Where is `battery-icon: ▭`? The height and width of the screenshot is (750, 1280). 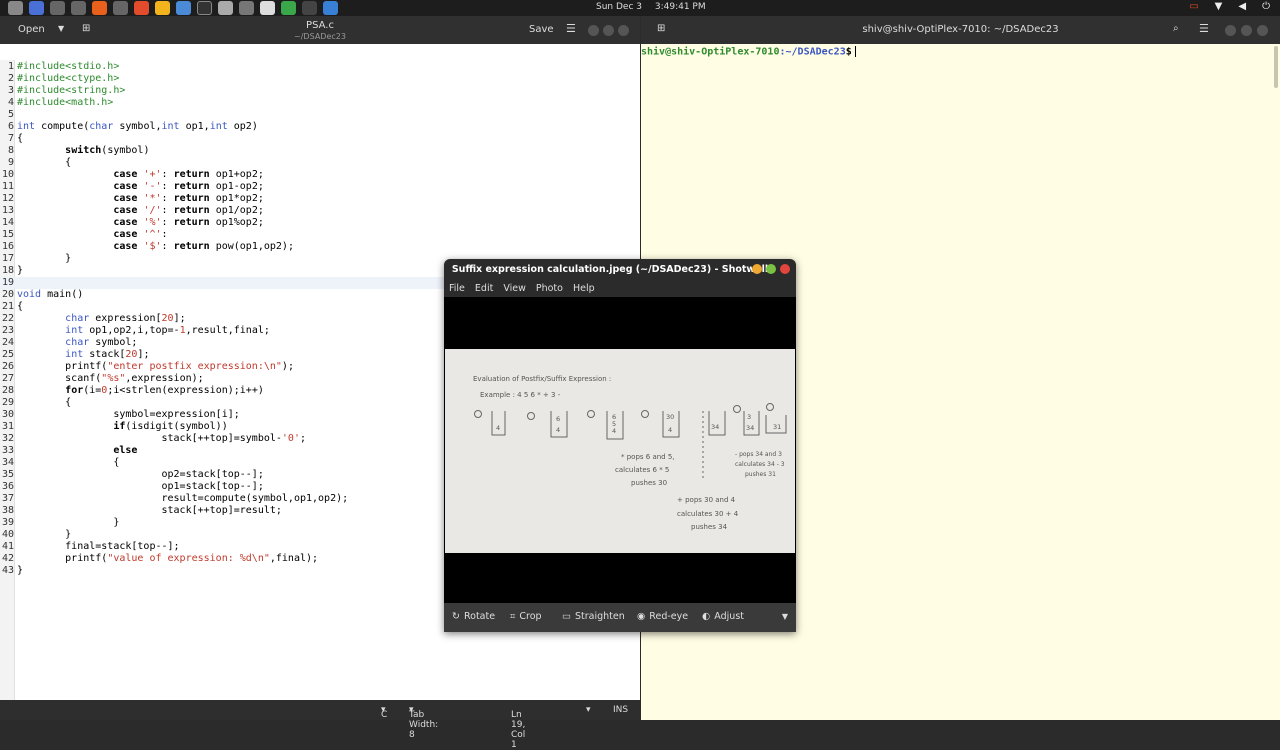 battery-icon: ▭ is located at coordinates (1193, 6).